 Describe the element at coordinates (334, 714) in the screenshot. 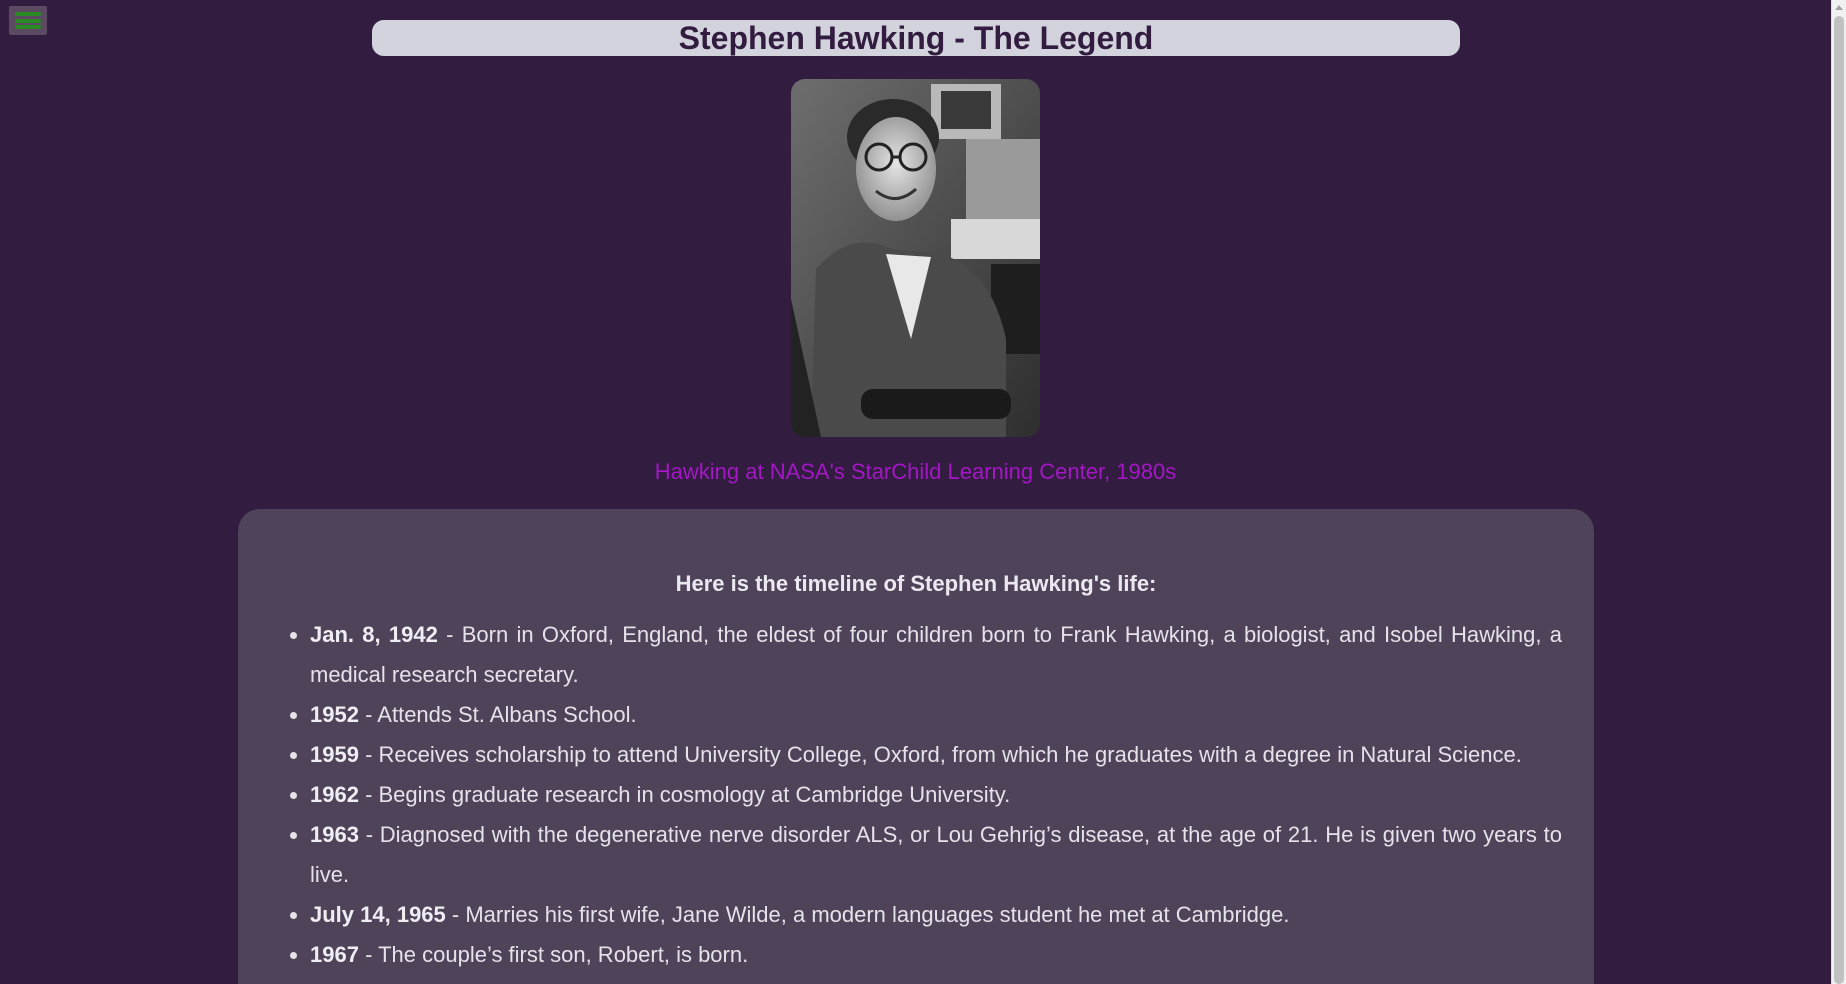

I see `timeline-date: 1952` at that location.